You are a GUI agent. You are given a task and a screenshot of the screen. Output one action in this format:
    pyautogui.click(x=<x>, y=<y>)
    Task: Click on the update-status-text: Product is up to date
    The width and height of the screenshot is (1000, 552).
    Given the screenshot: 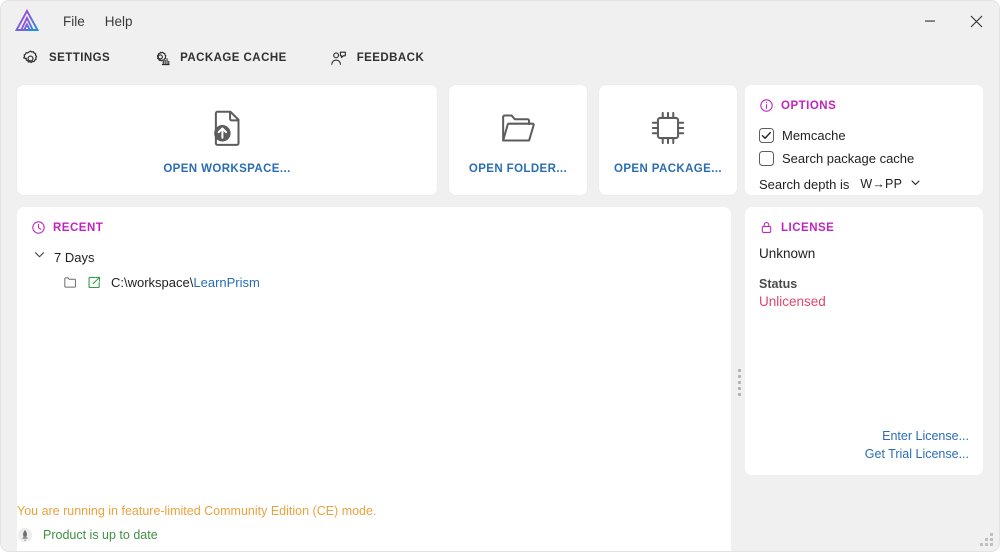 What is the action you would take?
    pyautogui.click(x=100, y=535)
    